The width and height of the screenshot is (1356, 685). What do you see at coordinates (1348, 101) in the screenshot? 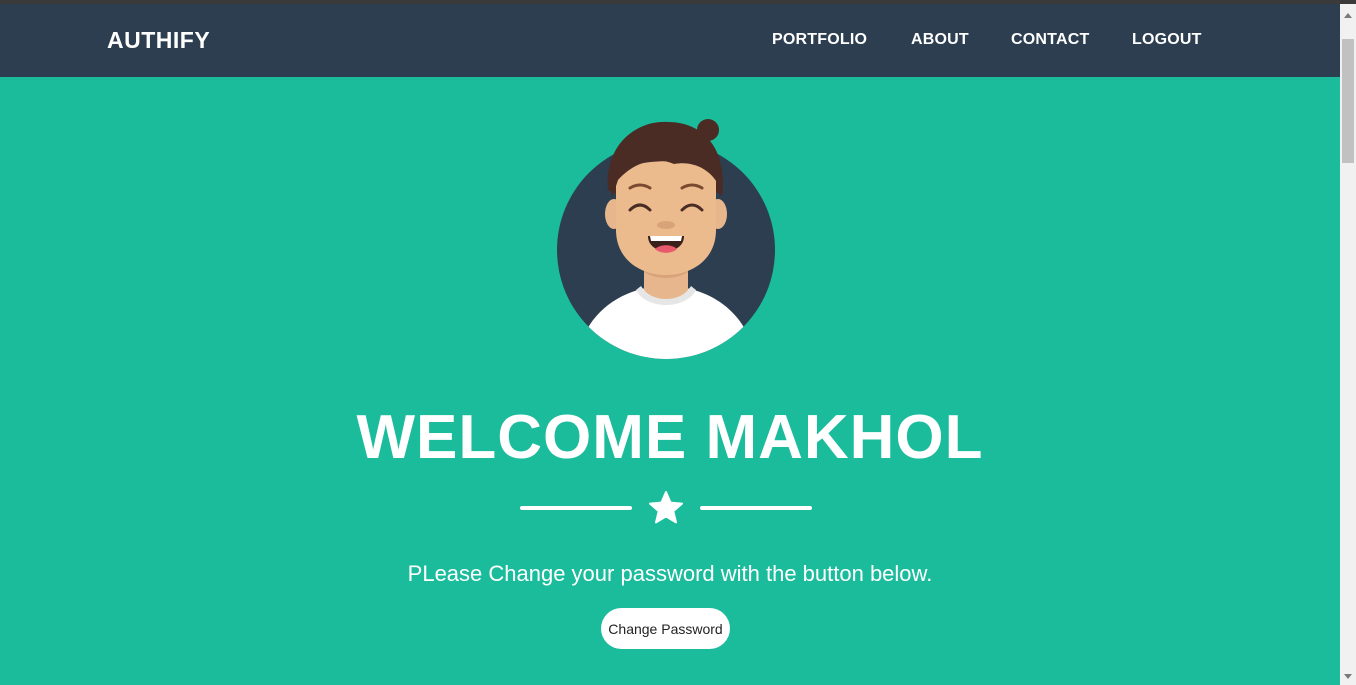
I see `scrollbar-thumb` at bounding box center [1348, 101].